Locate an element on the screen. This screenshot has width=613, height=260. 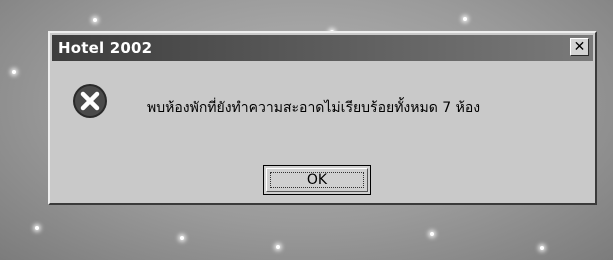
title-bar: Hotel 2002 ✕ is located at coordinates (322, 48).